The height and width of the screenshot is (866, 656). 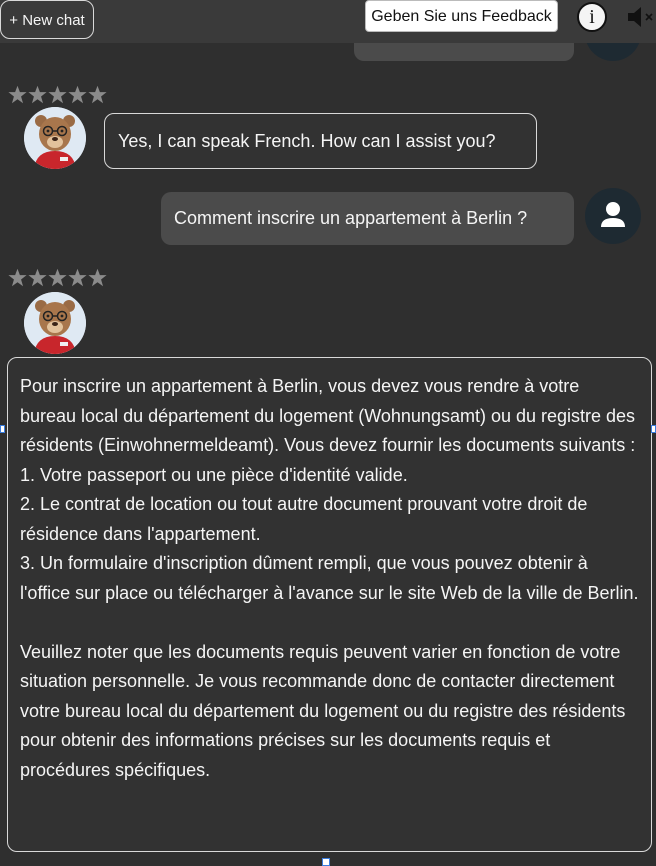 What do you see at coordinates (47, 19) in the screenshot?
I see `new-chat-button: + New chat` at bounding box center [47, 19].